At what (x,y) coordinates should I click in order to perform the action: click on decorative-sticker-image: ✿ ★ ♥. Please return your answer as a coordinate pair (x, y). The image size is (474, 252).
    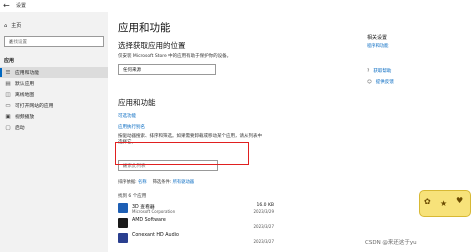
    Looking at the image, I should click on (445, 203).